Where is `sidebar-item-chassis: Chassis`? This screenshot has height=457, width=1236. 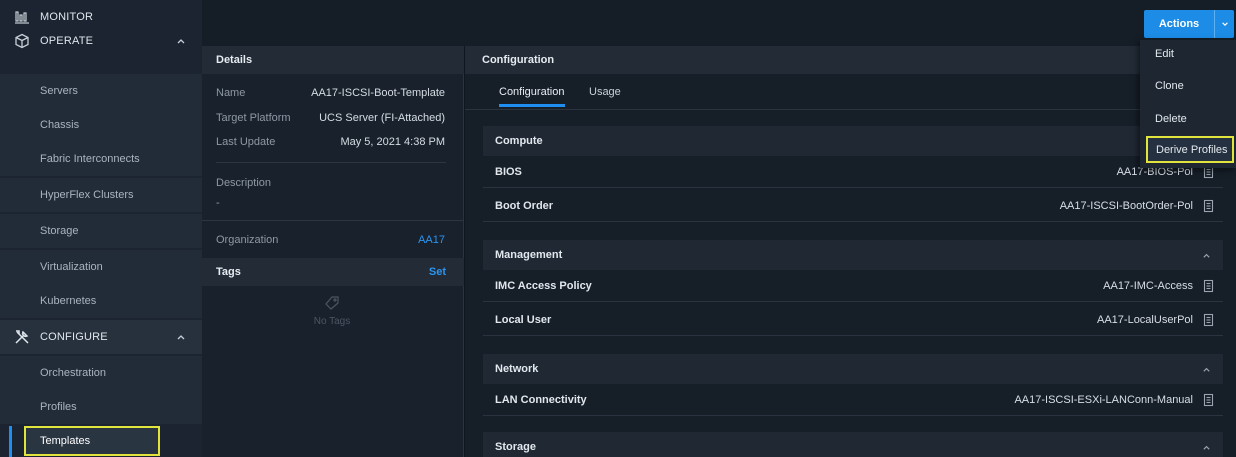
sidebar-item-chassis: Chassis is located at coordinates (101, 125).